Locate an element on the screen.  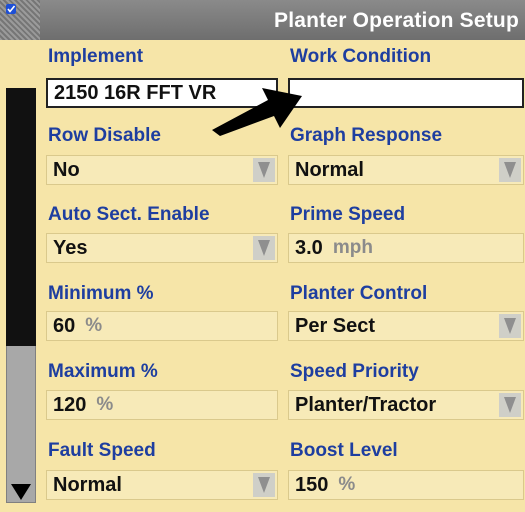
planter-control-dropdown: Per Sect is located at coordinates (406, 326).